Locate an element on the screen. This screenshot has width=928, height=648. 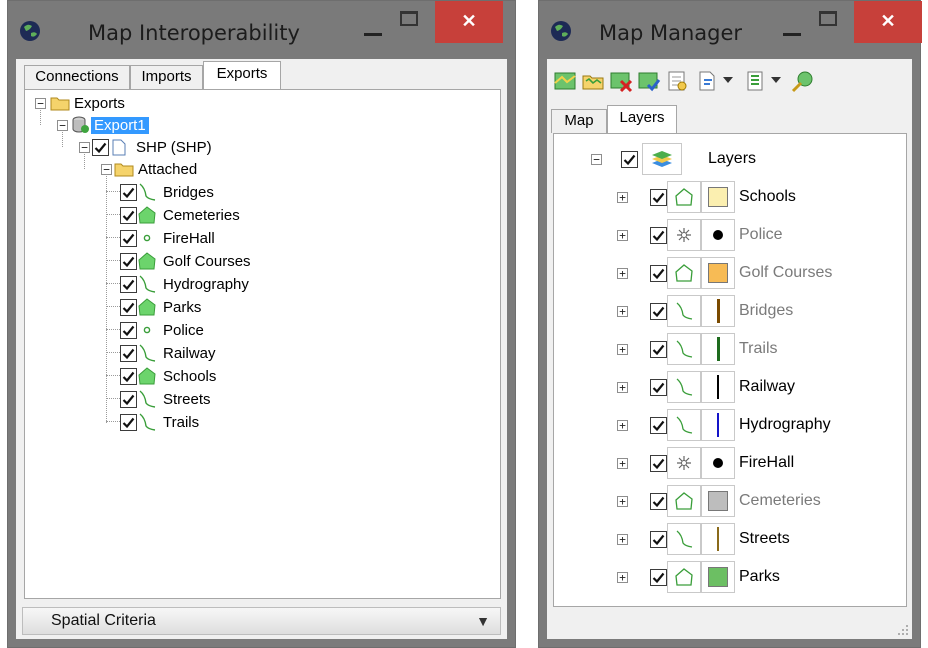
new-map-icon is located at coordinates (565, 81).